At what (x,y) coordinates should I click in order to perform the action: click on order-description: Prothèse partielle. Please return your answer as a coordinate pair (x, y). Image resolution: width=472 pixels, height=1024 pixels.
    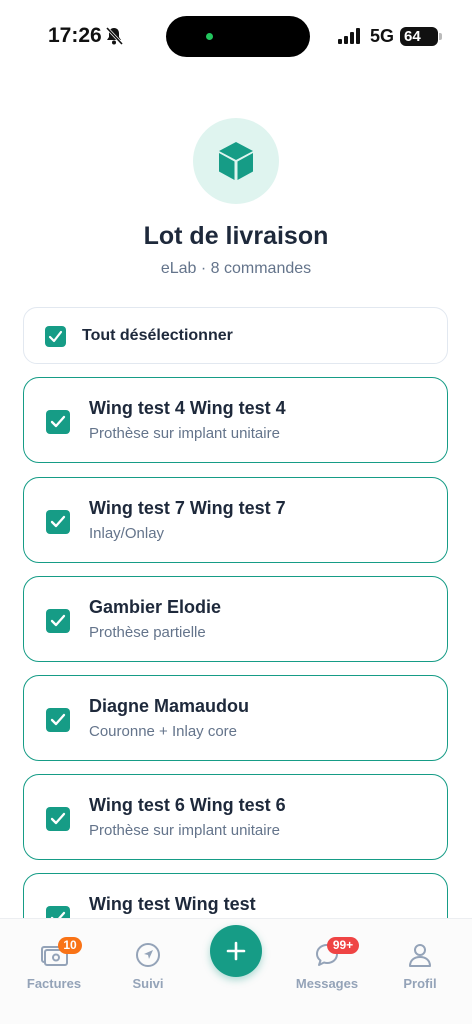
    Looking at the image, I should click on (147, 632).